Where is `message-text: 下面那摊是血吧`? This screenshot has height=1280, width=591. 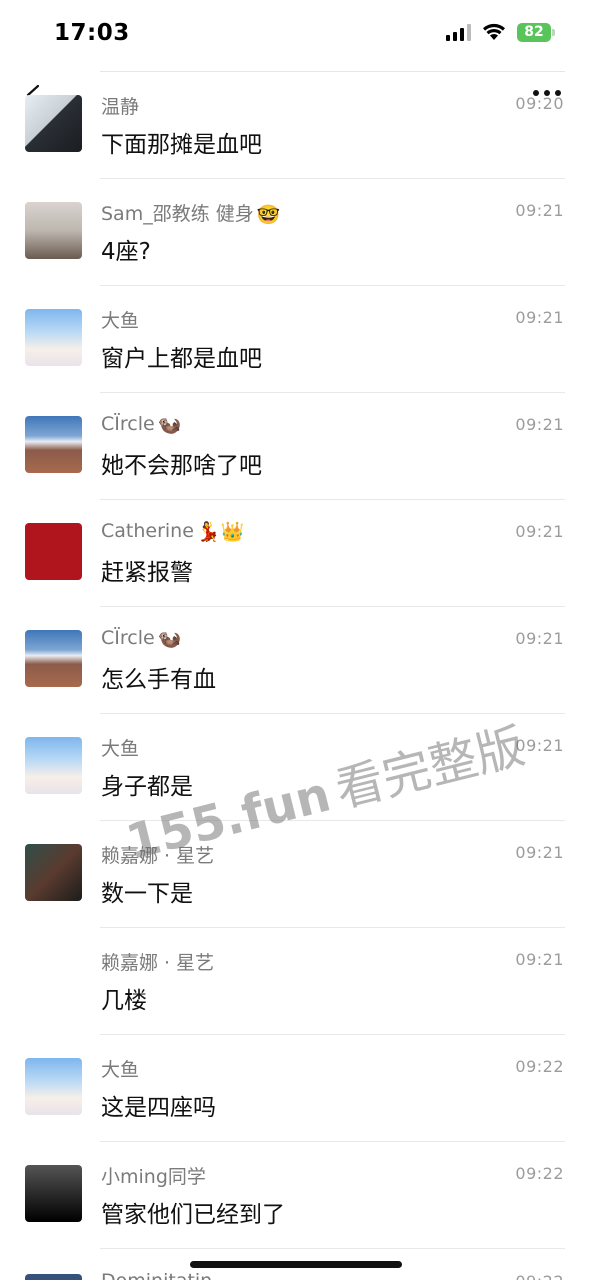
message-text: 下面那摊是血吧 is located at coordinates (181, 145).